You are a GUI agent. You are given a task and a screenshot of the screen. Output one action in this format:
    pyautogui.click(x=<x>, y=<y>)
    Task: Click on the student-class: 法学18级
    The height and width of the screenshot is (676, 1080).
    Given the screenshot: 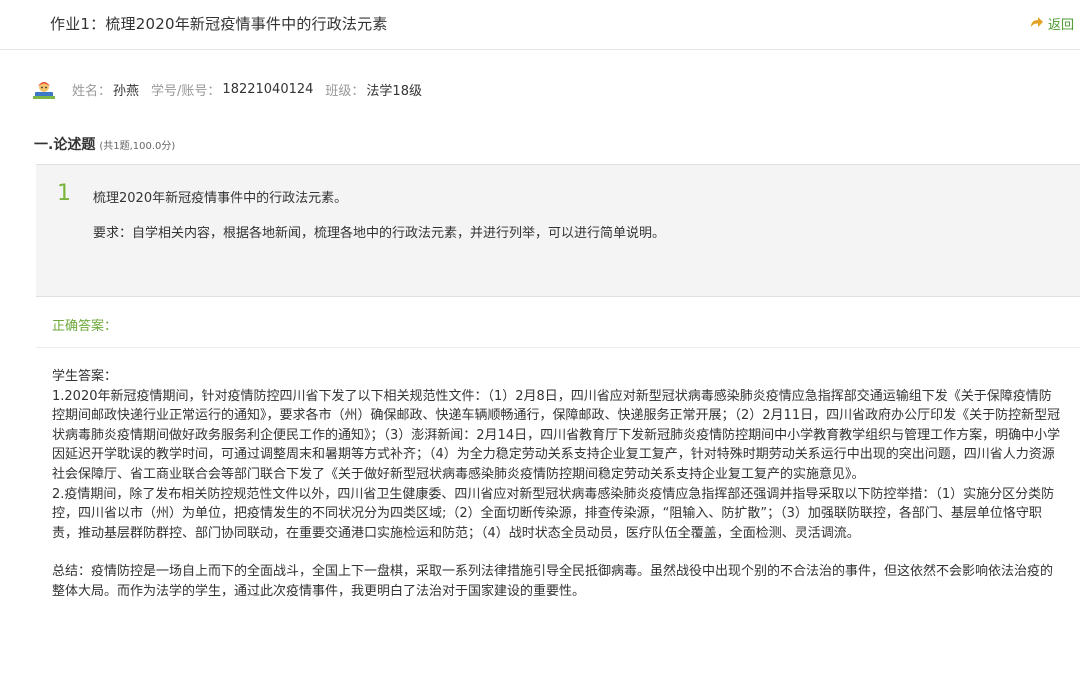 What is the action you would take?
    pyautogui.click(x=394, y=91)
    